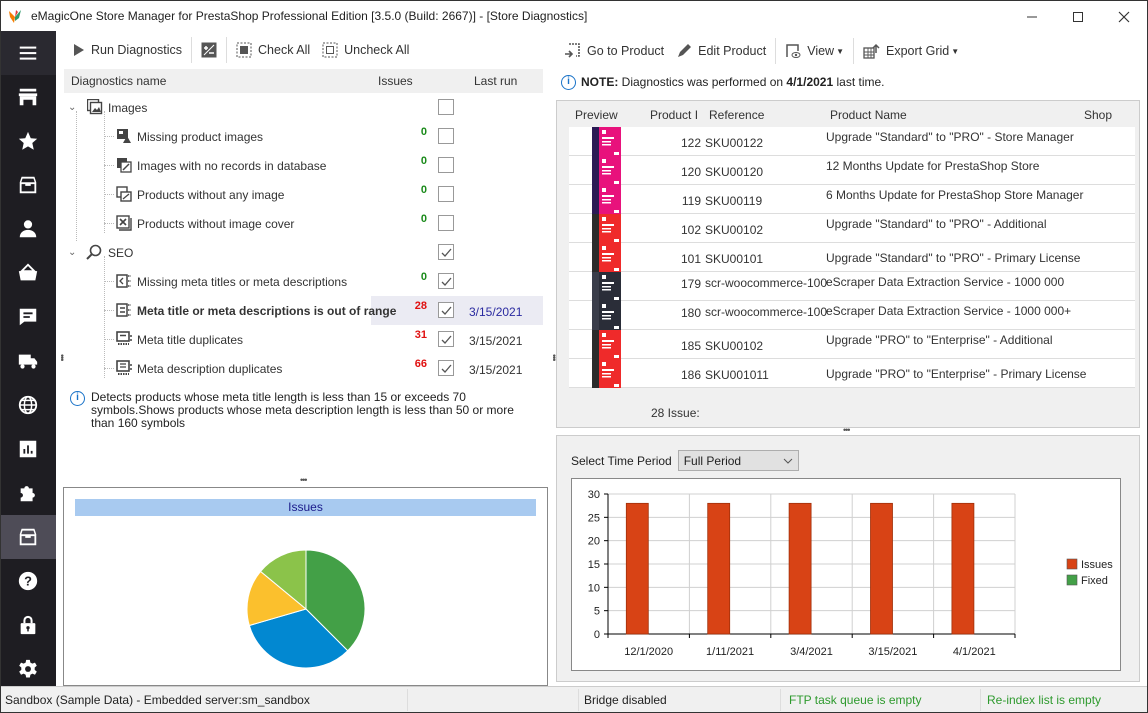  Describe the element at coordinates (868, 115) in the screenshot. I see `column-header-product-name: Product Name` at that location.